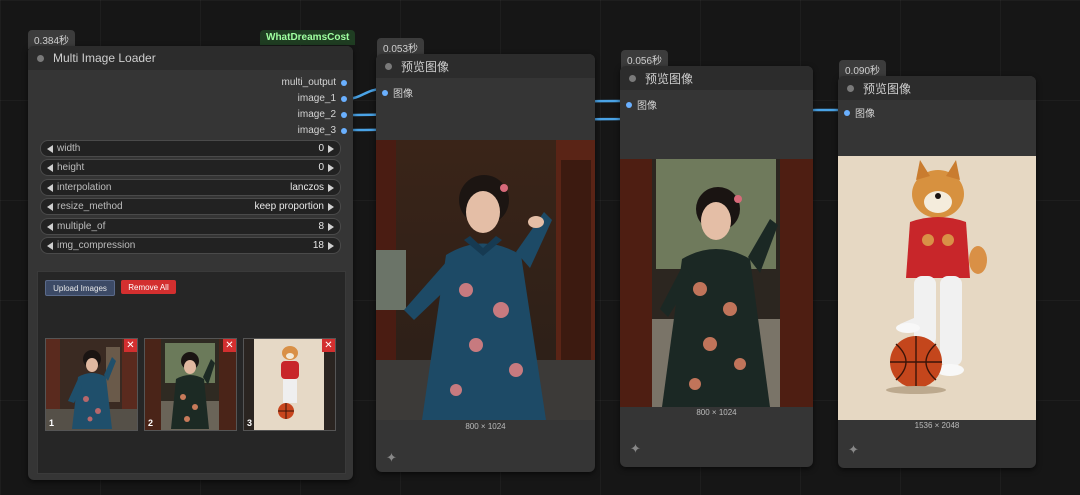  I want to click on preview-1-image-art, so click(485, 280).